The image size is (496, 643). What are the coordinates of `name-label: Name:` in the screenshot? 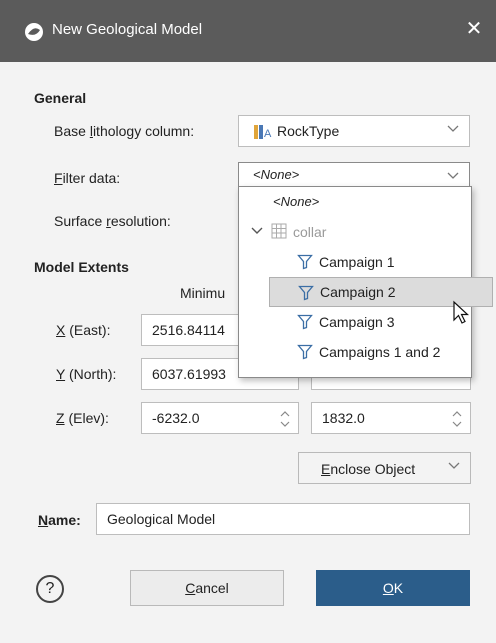 It's located at (59, 520).